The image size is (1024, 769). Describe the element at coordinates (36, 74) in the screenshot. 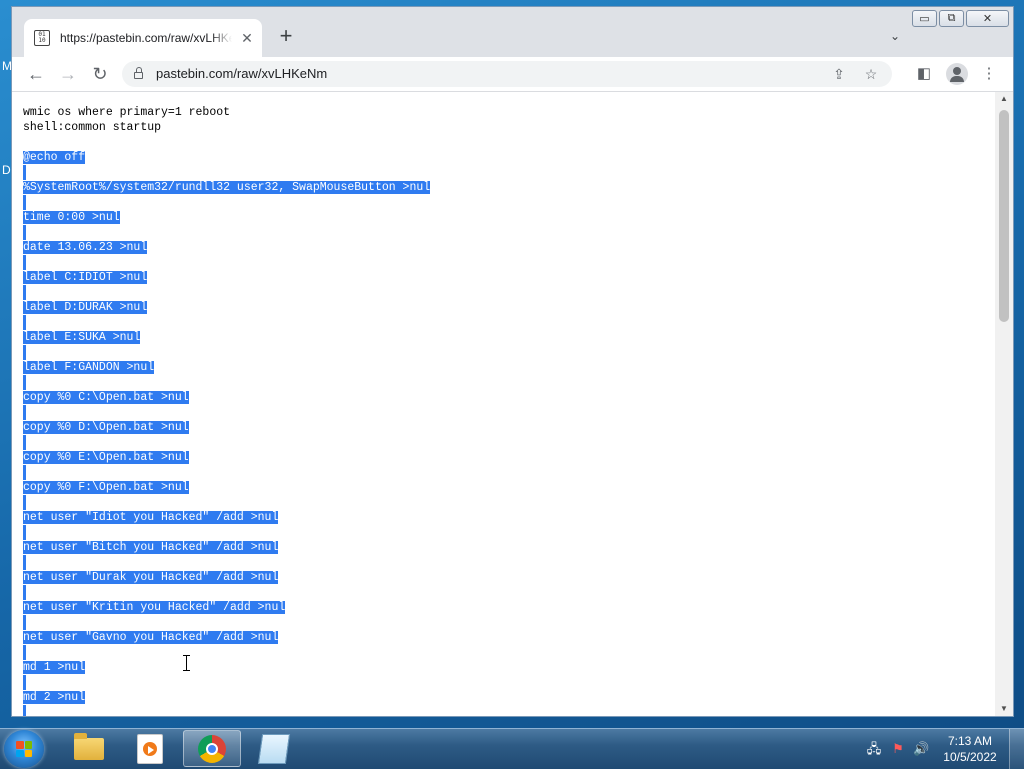

I see `back-button: ←` at that location.